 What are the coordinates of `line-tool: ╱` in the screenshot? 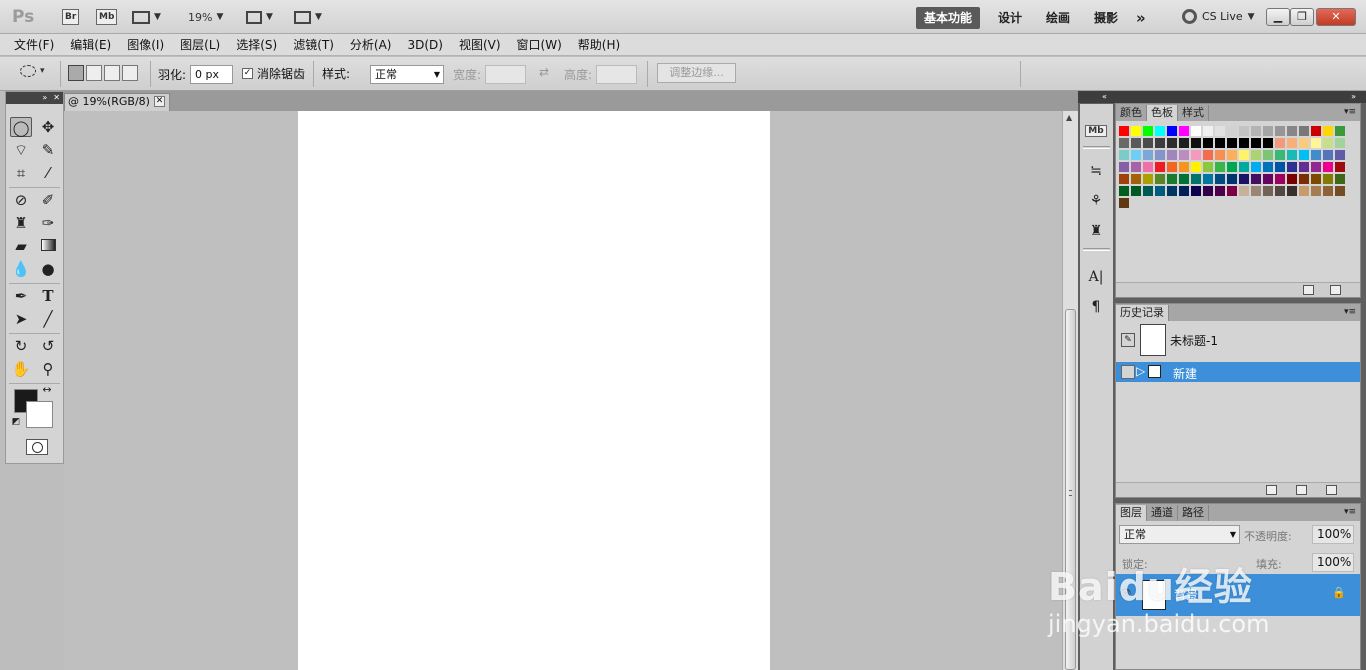 It's located at (48, 319).